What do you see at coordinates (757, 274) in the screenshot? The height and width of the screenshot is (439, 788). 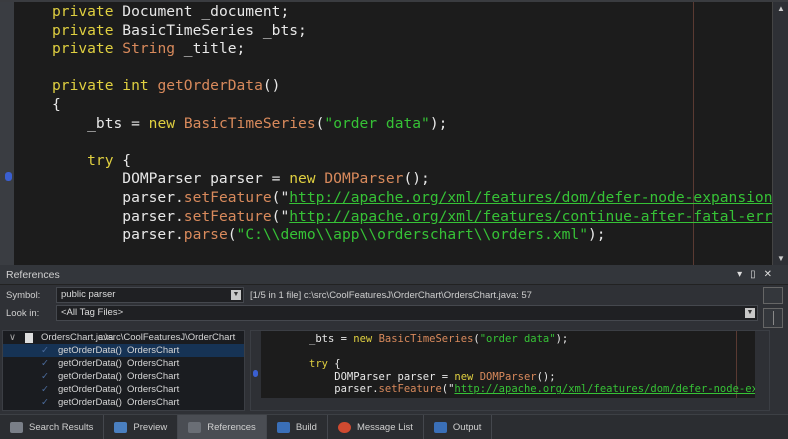 I see `pin-icon: ▯` at bounding box center [757, 274].